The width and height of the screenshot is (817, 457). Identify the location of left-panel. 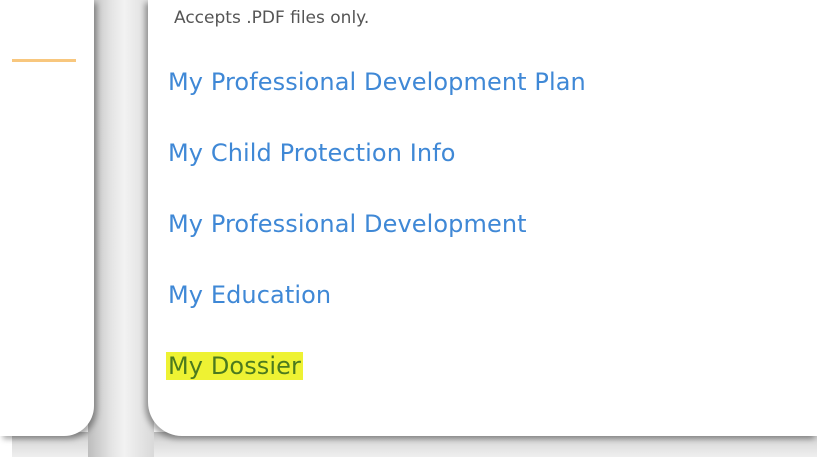
(47, 218).